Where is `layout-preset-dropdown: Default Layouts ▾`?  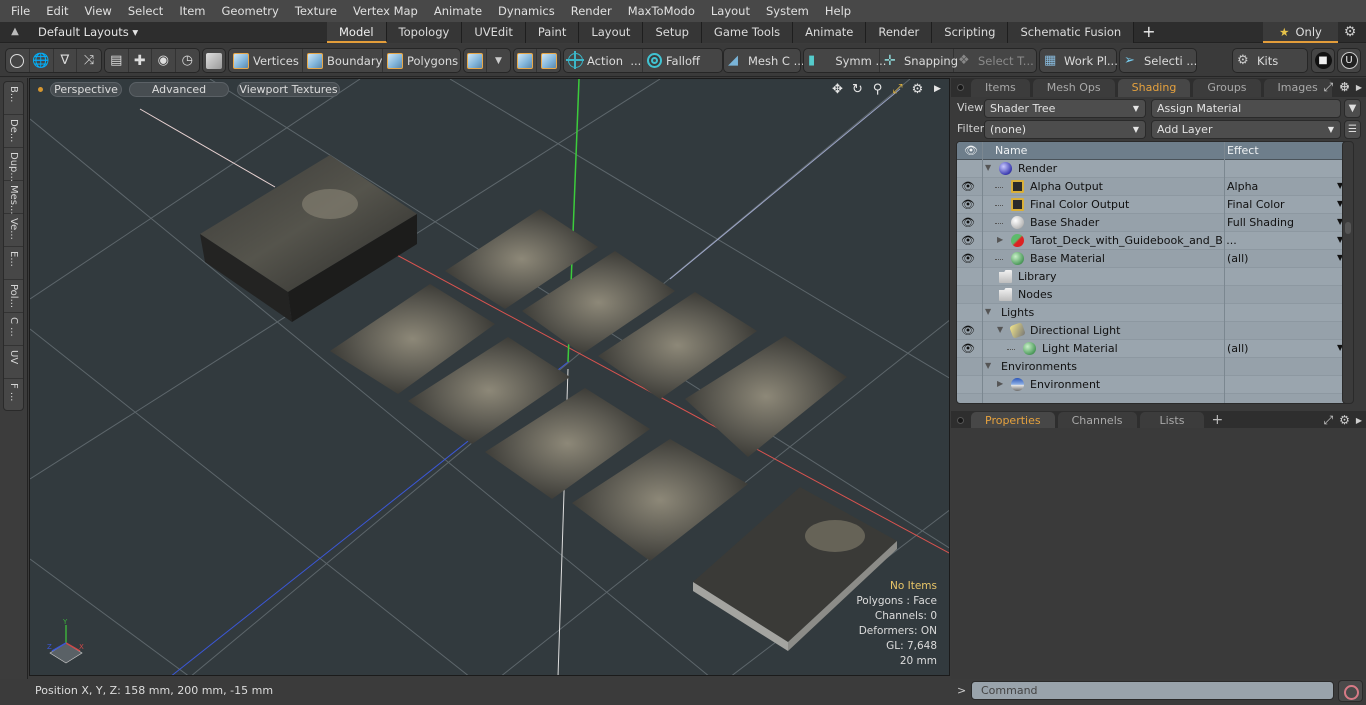
layout-preset-dropdown: Default Layouts ▾ is located at coordinates (88, 32).